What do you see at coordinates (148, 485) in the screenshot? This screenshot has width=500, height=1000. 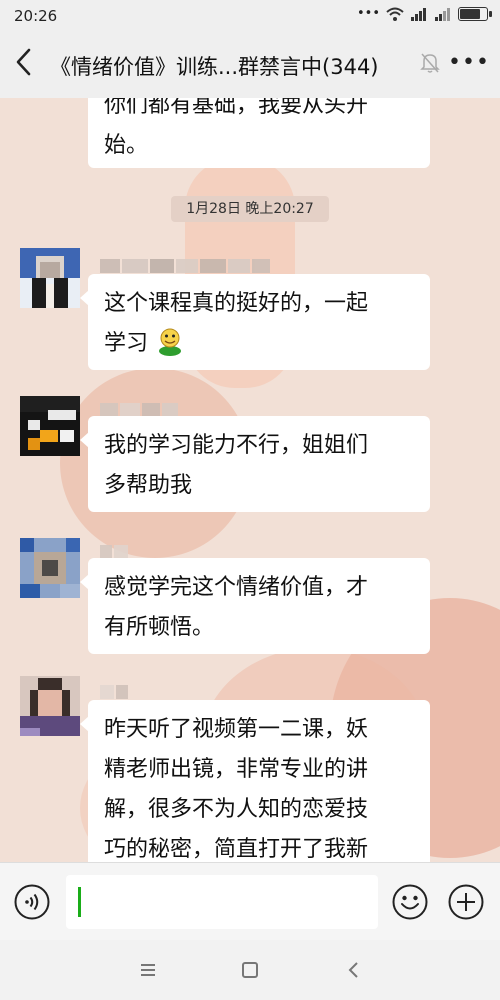 I see `message-text-line: 多帮助我` at bounding box center [148, 485].